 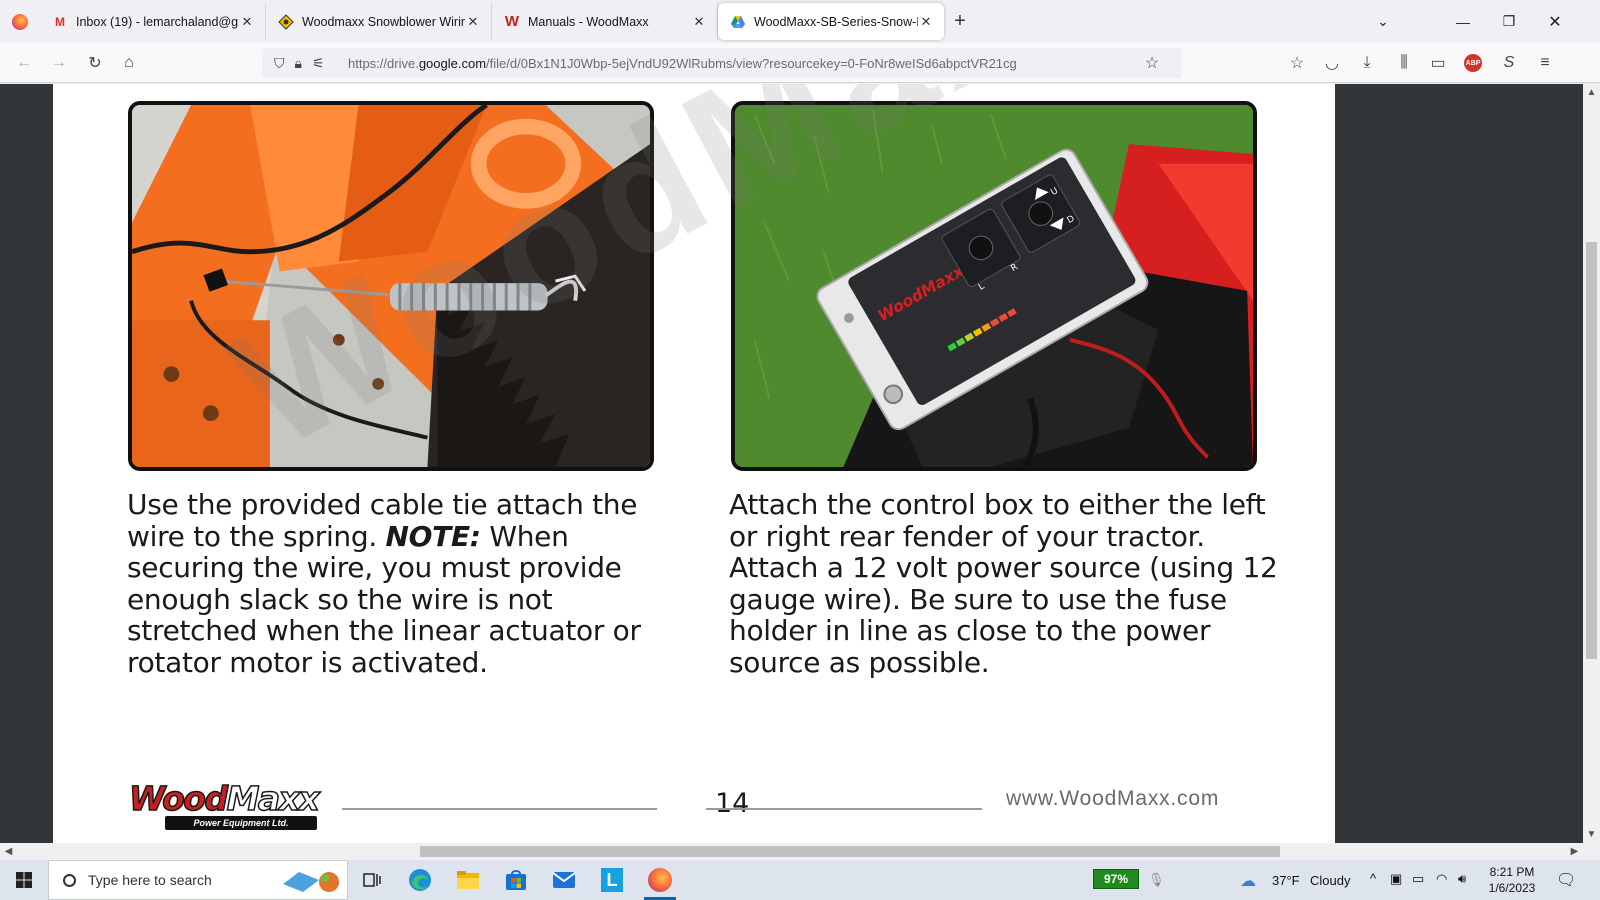 What do you see at coordinates (1555, 21) in the screenshot?
I see `close-window-button: ✕` at bounding box center [1555, 21].